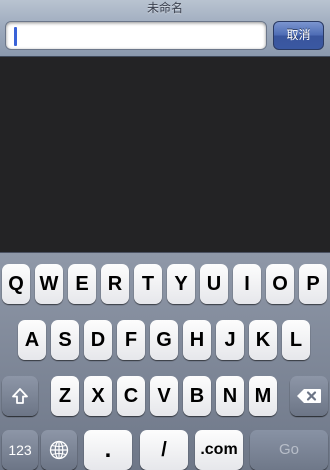  Describe the element at coordinates (82, 284) in the screenshot. I see `key-e: E` at that location.